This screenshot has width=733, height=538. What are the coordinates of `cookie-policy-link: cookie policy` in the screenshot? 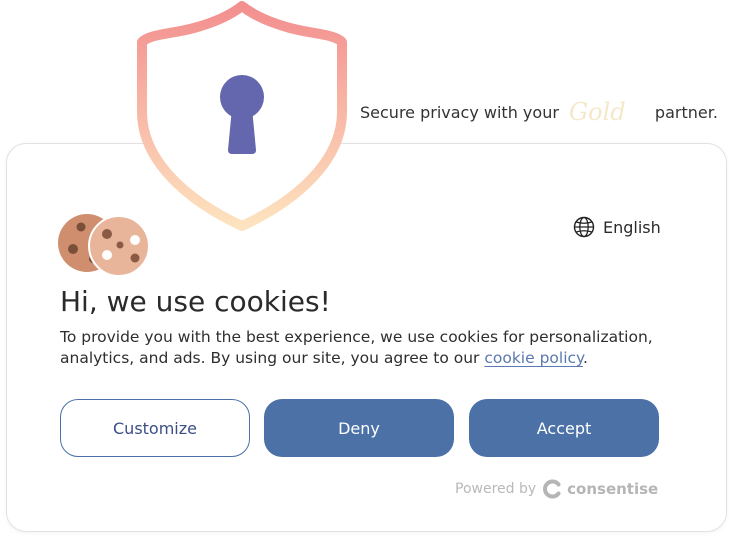 It's located at (533, 358).